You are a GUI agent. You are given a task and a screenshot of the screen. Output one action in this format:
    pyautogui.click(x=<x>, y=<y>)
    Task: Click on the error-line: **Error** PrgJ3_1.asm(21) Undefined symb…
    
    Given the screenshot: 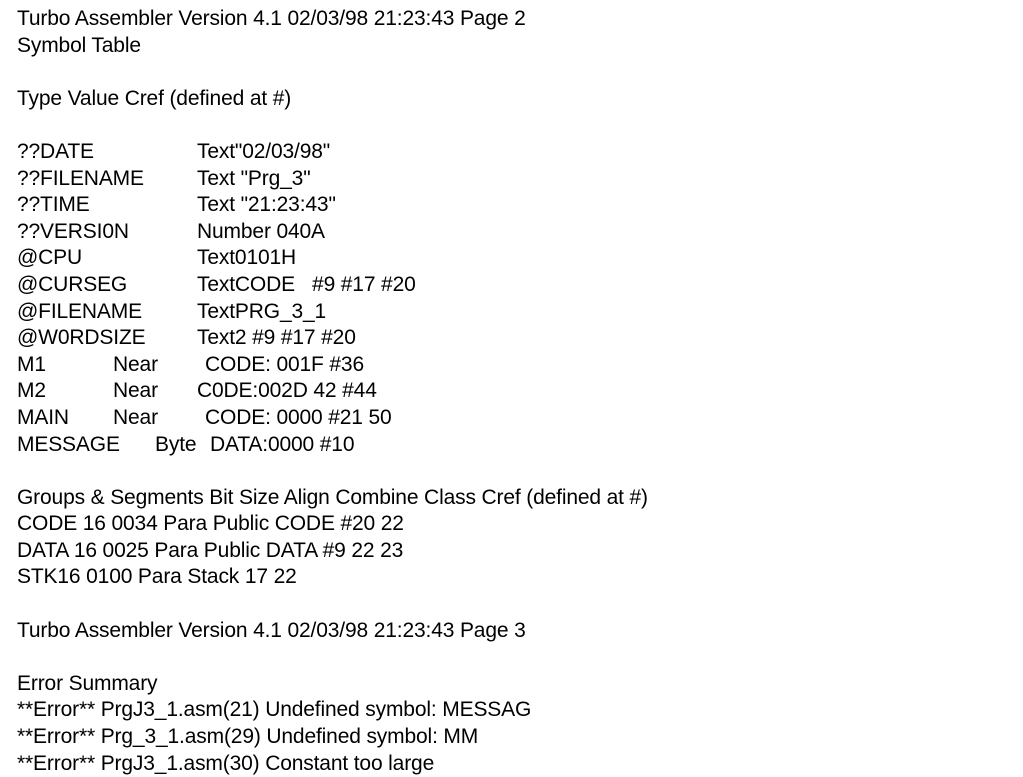 What is the action you would take?
    pyautogui.click(x=274, y=710)
    